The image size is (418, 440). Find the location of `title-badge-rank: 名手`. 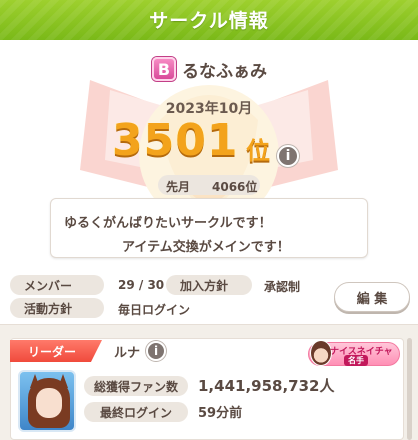

title-badge-rank: 名手 is located at coordinates (356, 360).